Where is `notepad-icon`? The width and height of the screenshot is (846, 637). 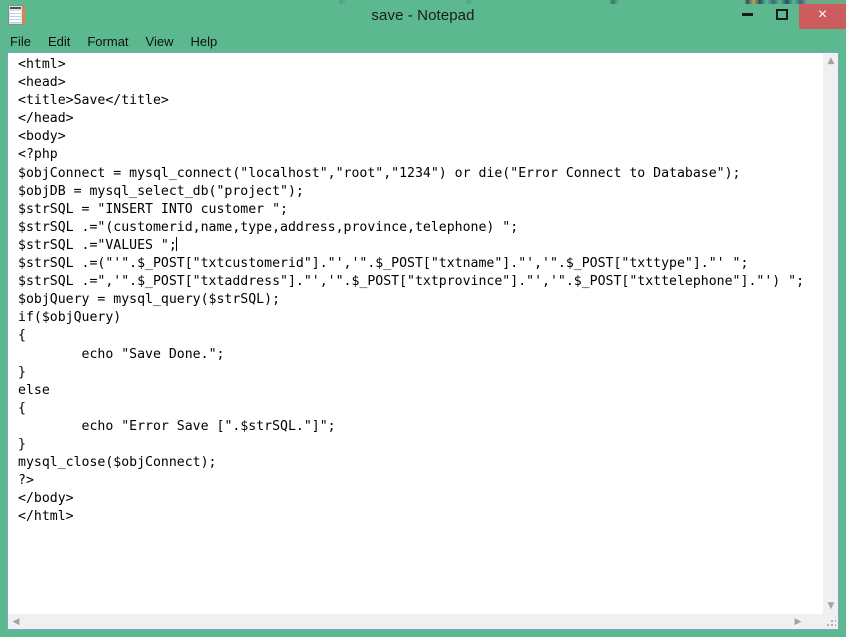 notepad-icon is located at coordinates (16, 15).